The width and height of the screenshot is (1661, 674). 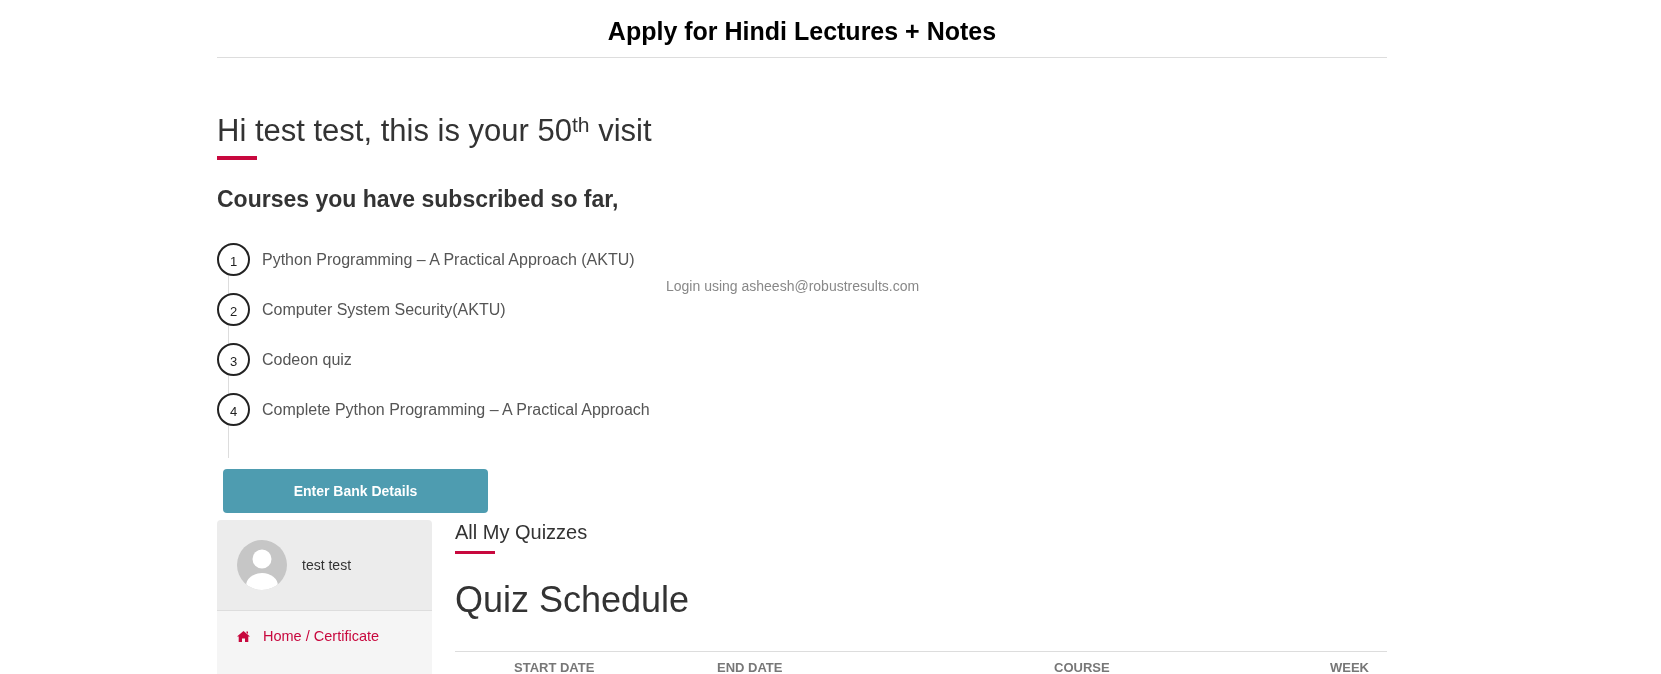 What do you see at coordinates (554, 667) in the screenshot?
I see `column-header: START DATE` at bounding box center [554, 667].